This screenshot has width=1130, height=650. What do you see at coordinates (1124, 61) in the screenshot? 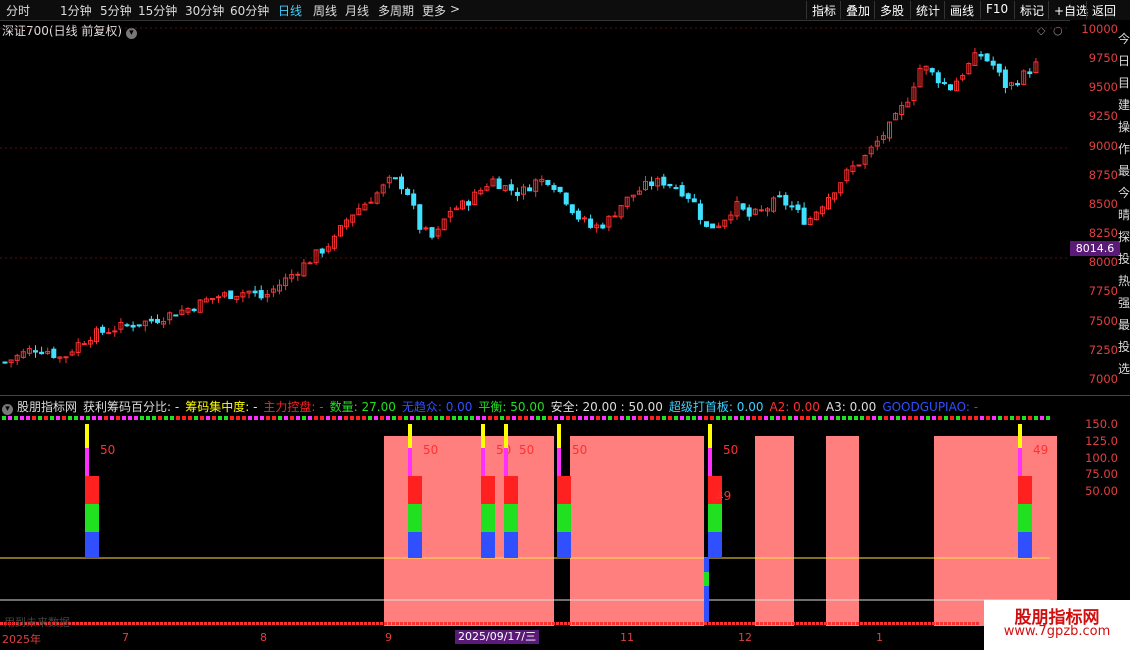
I see `side-glyph: 日` at bounding box center [1124, 61].